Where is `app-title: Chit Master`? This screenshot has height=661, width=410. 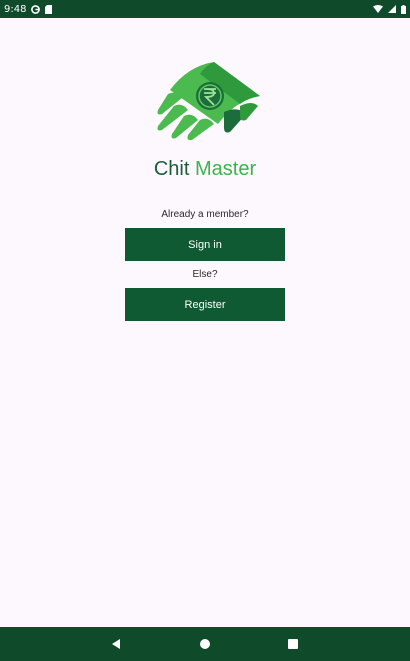 app-title: Chit Master is located at coordinates (205, 169).